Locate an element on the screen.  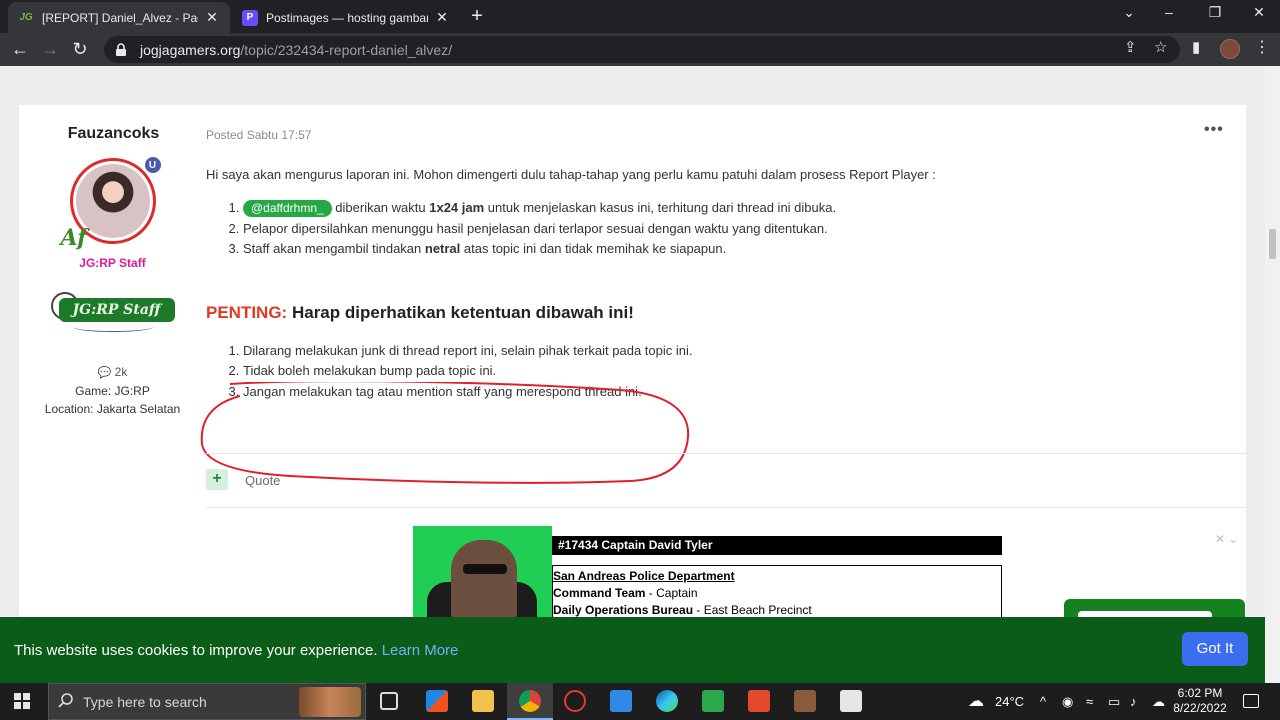
office-icon is located at coordinates (759, 701).